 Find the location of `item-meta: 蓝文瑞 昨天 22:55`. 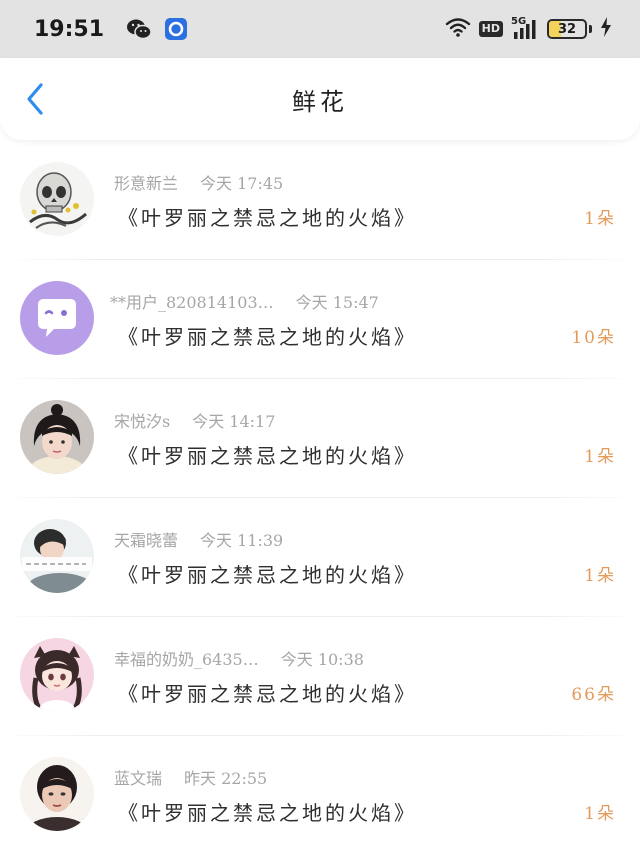

item-meta: 蓝文瑞 昨天 22:55 is located at coordinates (190, 777).